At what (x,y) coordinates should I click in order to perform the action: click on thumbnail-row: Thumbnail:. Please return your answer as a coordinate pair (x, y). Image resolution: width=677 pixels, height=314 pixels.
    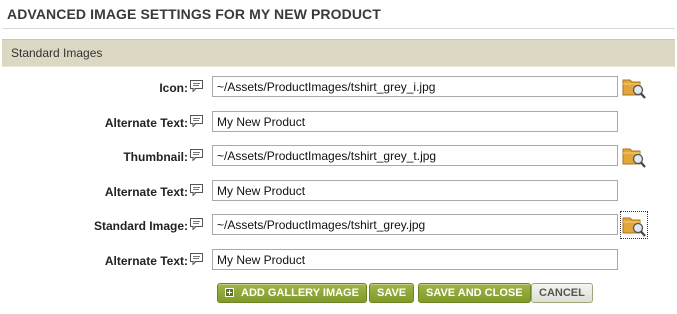
    Looking at the image, I should click on (338, 158).